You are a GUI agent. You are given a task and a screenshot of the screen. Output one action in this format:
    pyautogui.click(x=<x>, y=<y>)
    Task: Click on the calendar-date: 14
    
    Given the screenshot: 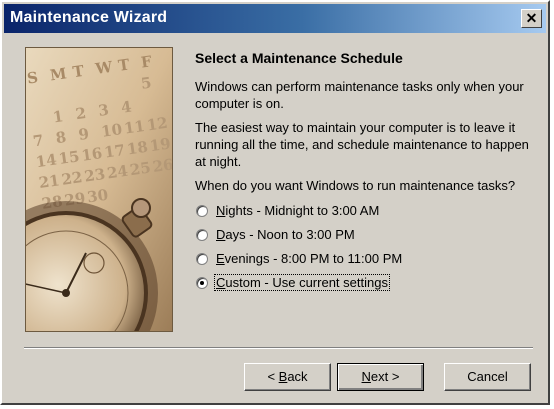 What is the action you would take?
    pyautogui.click(x=46, y=160)
    